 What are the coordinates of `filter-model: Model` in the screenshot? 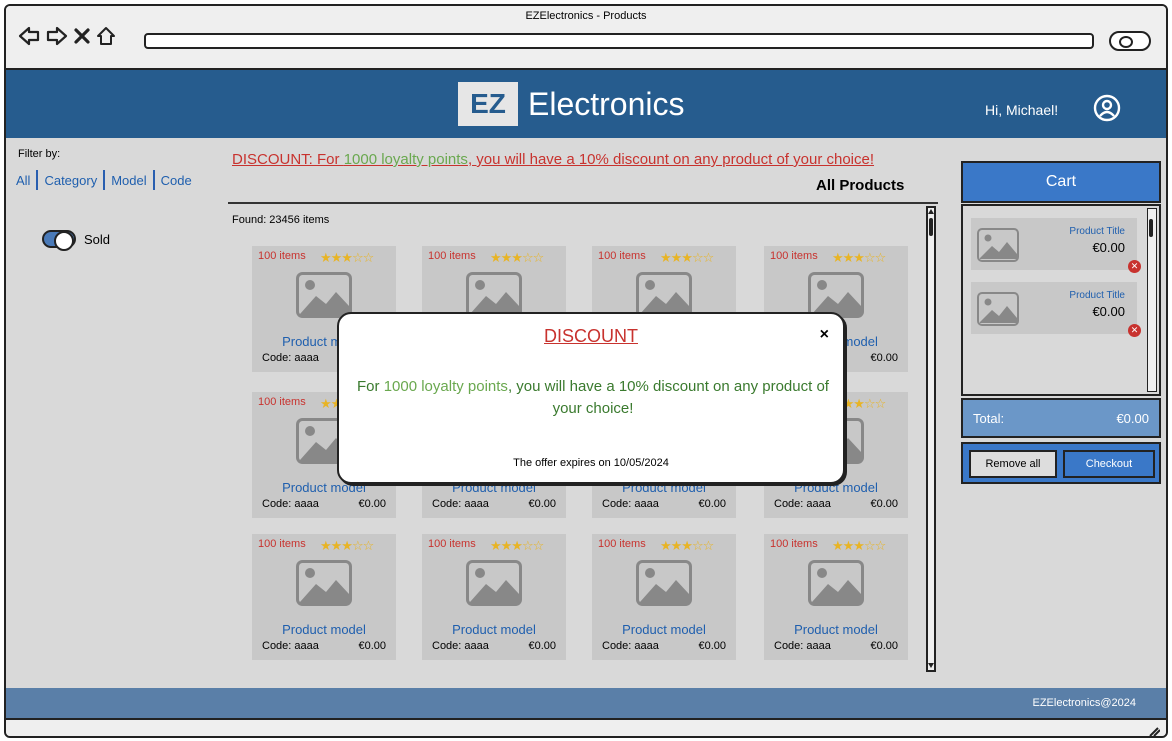 It's located at (128, 180).